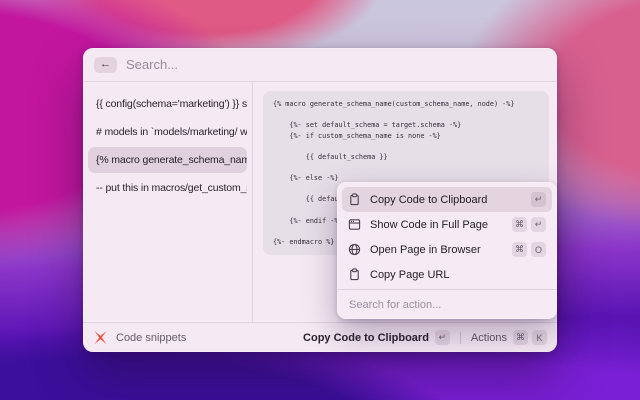  What do you see at coordinates (429, 199) in the screenshot?
I see `menu-item-label: Copy Code to Clipboard` at bounding box center [429, 199].